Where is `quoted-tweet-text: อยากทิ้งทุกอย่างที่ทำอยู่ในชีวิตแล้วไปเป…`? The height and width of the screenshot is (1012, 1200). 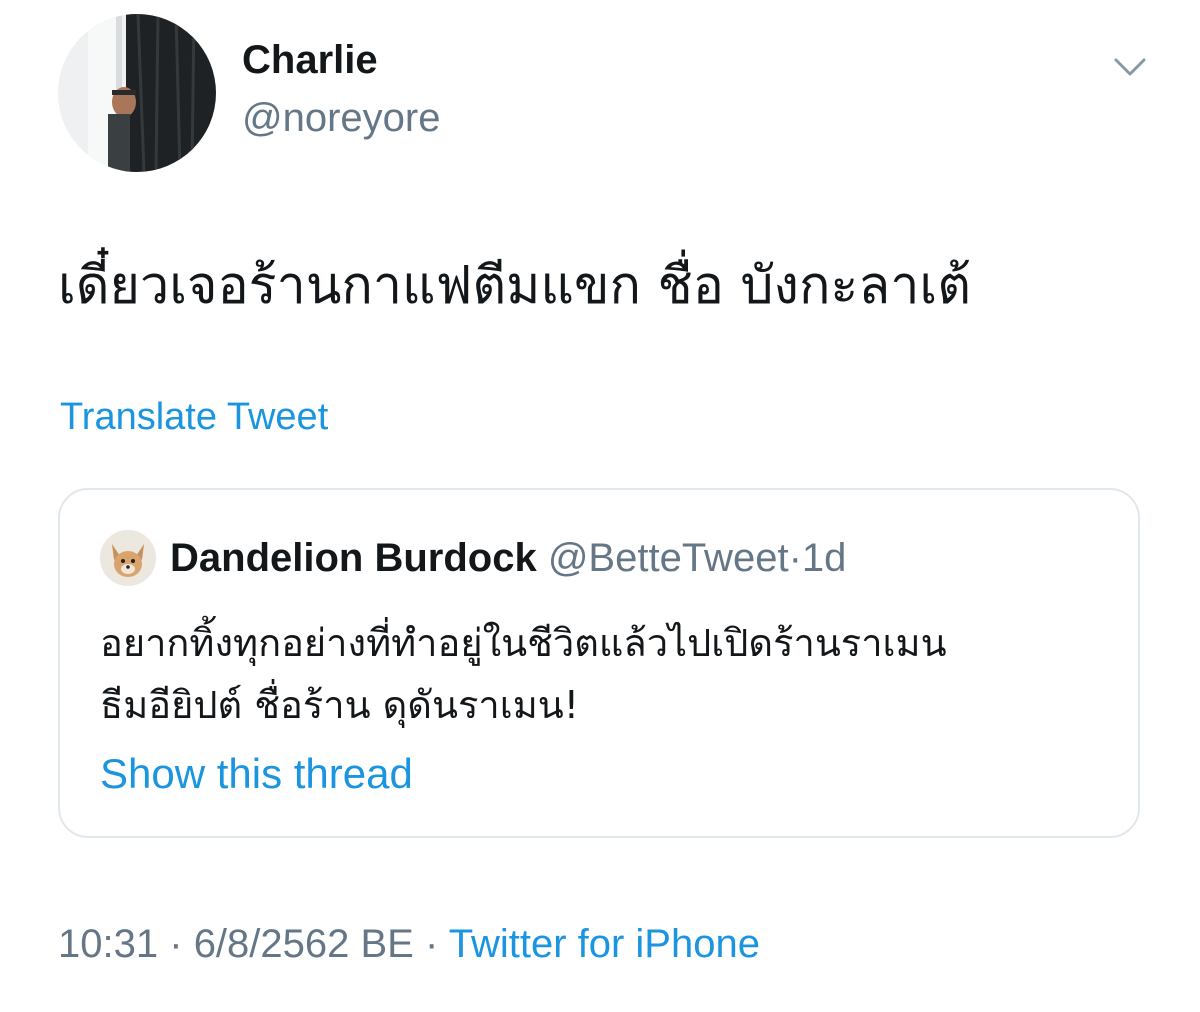 quoted-tweet-text: อยากทิ้งทุกอย่างที่ทำอยู่ในชีวิตแล้วไปเป… is located at coordinates (605, 674).